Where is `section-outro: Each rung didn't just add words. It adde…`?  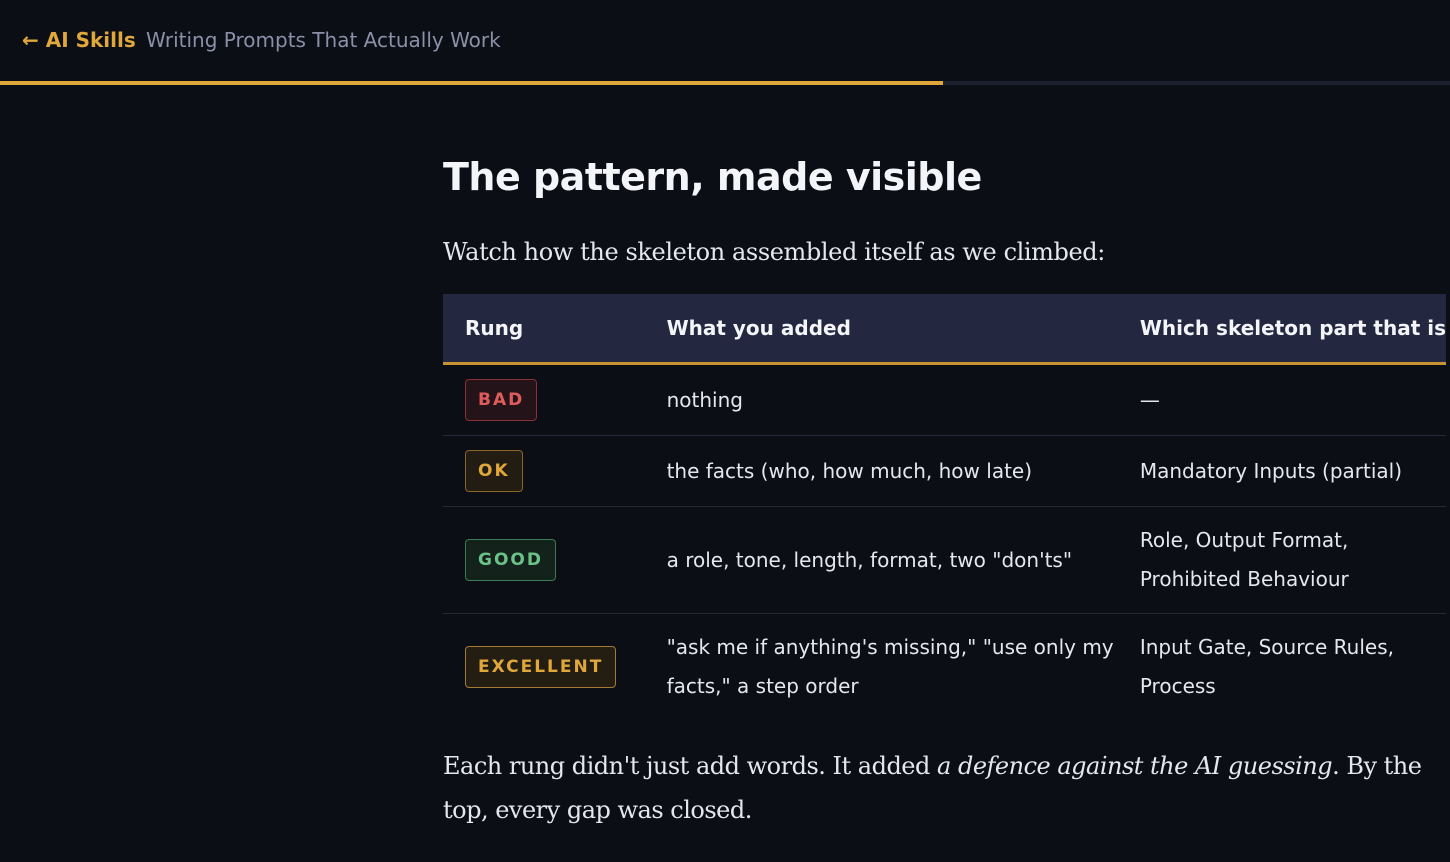
section-outro: Each rung didn't just add words. It adde… is located at coordinates (944, 788).